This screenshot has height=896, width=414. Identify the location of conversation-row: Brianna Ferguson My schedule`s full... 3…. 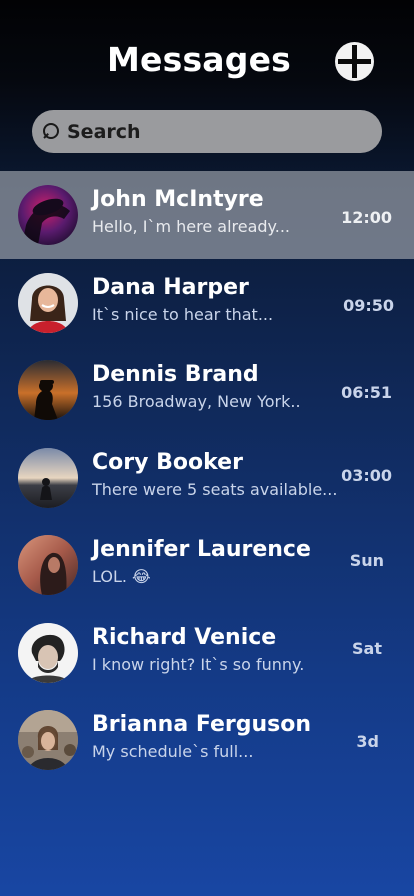
(207, 740).